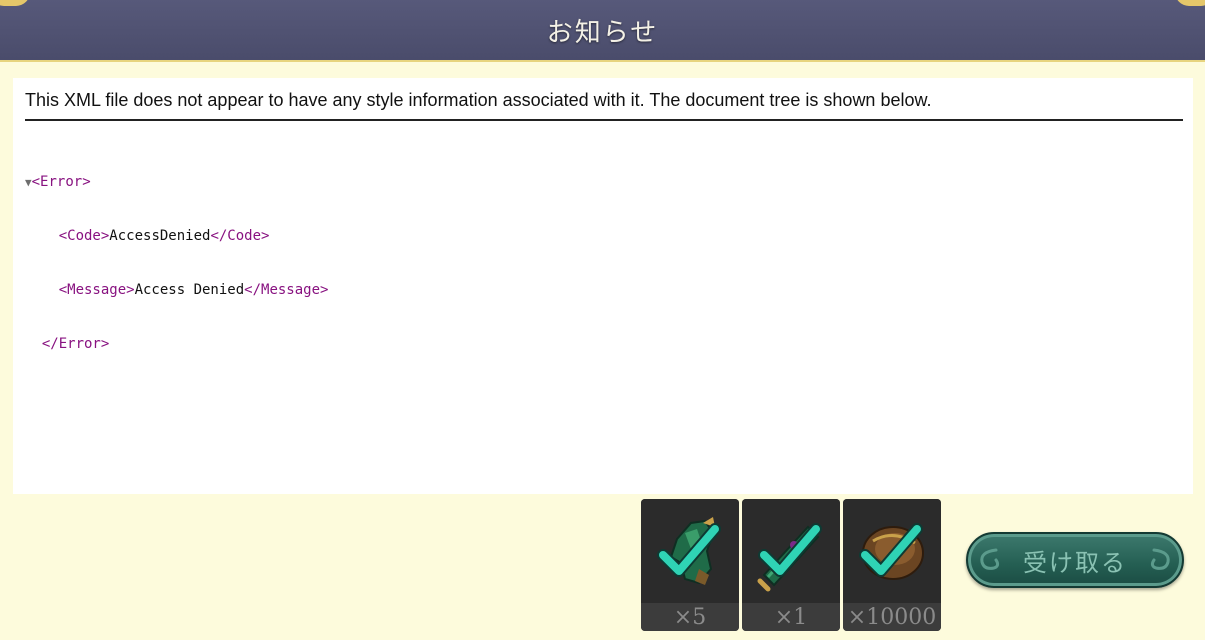 The width and height of the screenshot is (1205, 640). What do you see at coordinates (791, 551) in the screenshot?
I see `green-scroll-icon` at bounding box center [791, 551].